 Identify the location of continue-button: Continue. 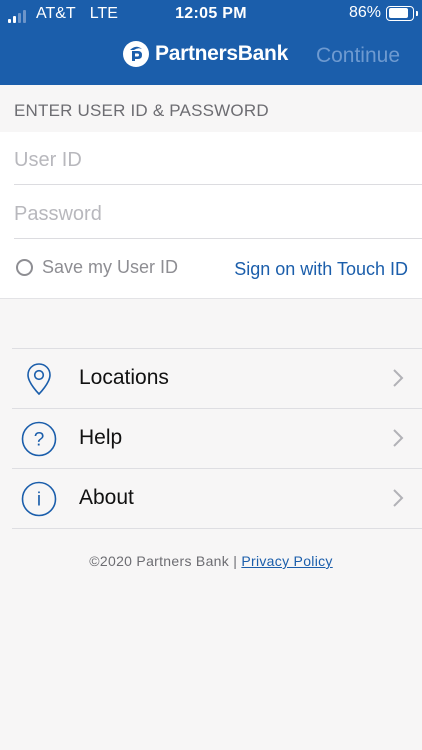
(358, 56).